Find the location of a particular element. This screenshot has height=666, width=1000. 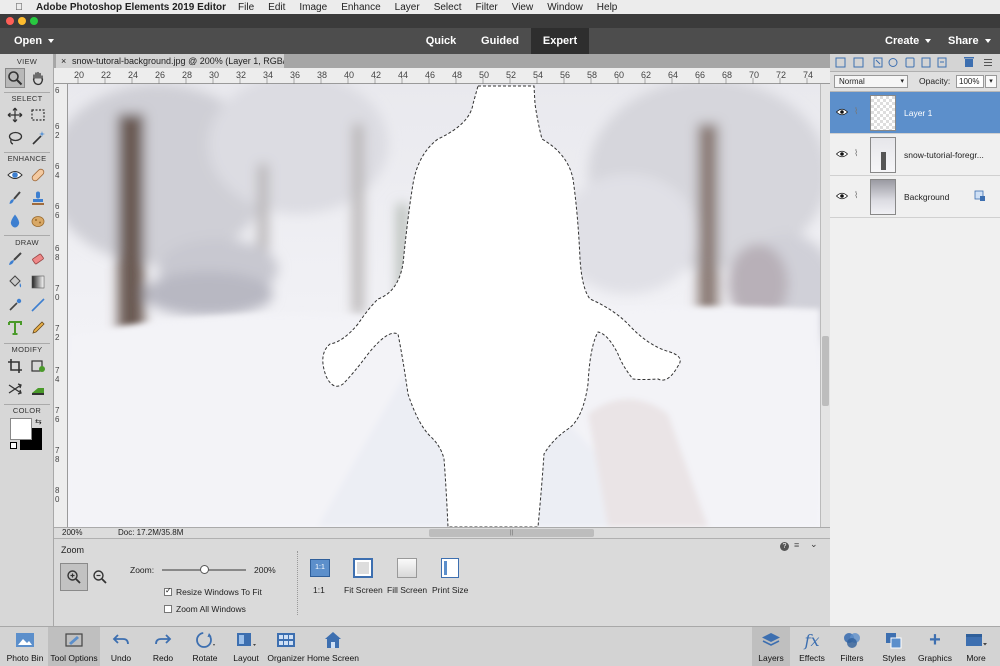

organizer-button: Organizer is located at coordinates (286, 646).